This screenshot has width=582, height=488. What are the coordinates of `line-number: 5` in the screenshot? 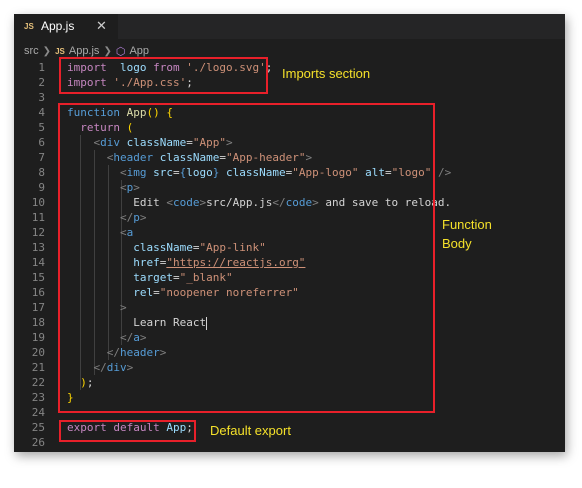 It's located at (41, 127).